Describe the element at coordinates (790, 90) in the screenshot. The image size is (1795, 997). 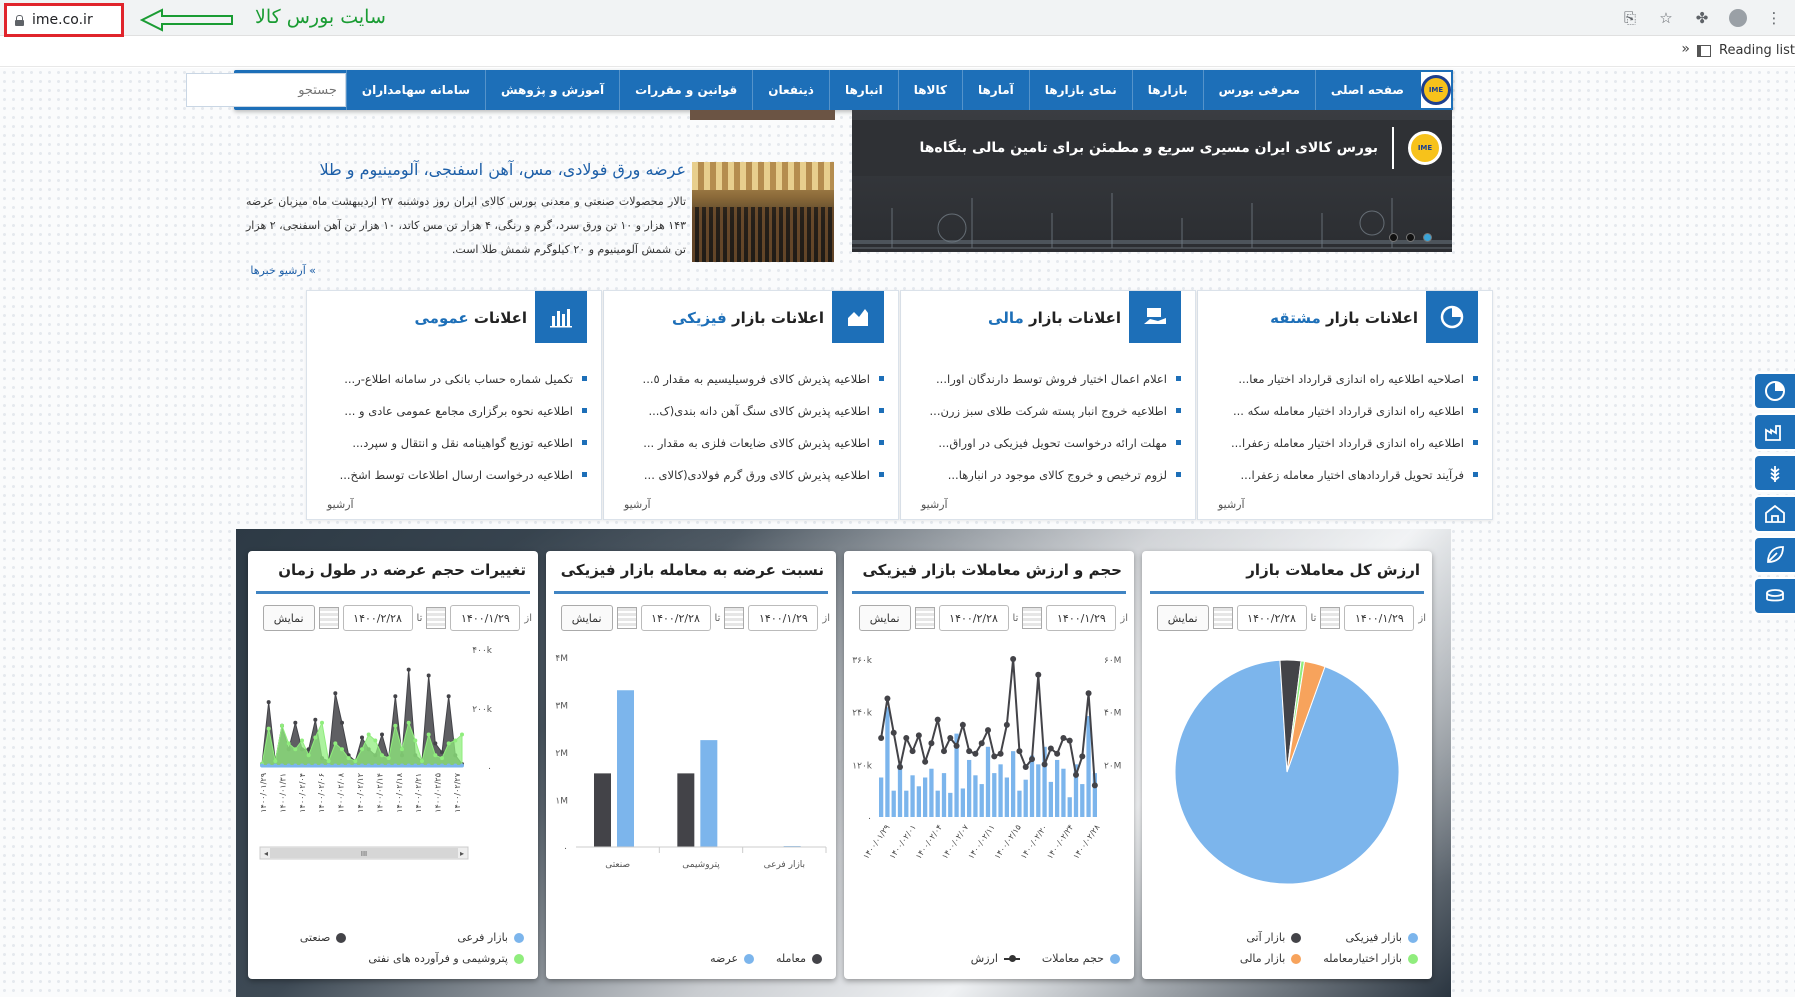
I see `nav-item: ذینفعان` at that location.